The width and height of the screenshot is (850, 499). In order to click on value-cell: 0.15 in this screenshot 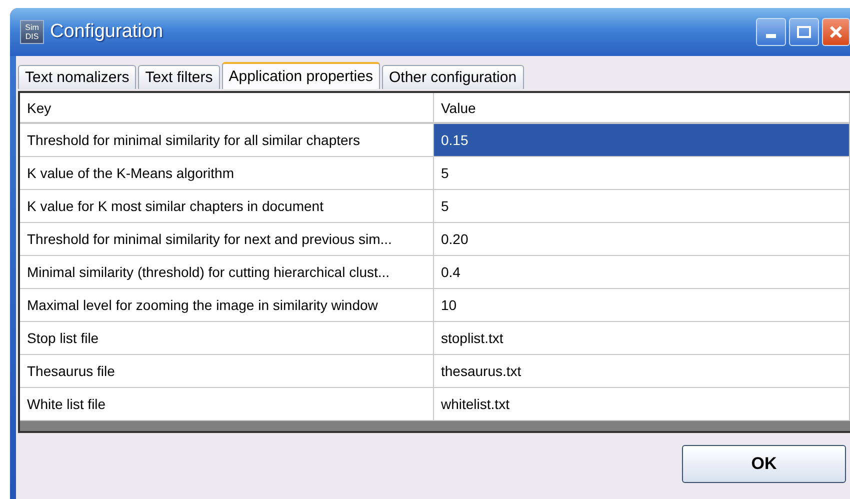, I will do `click(642, 140)`.